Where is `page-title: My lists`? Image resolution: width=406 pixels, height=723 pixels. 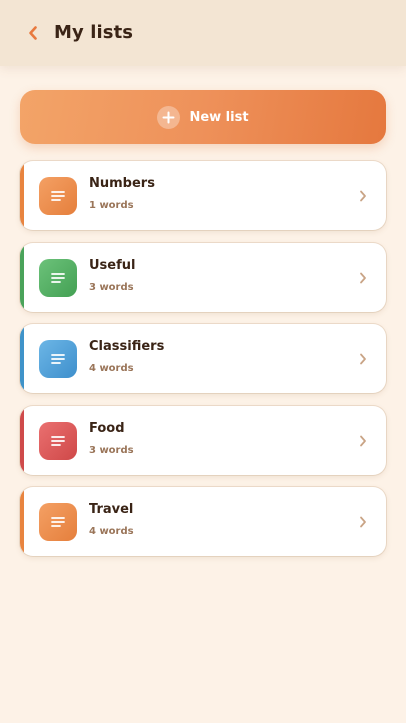
page-title: My lists is located at coordinates (94, 32).